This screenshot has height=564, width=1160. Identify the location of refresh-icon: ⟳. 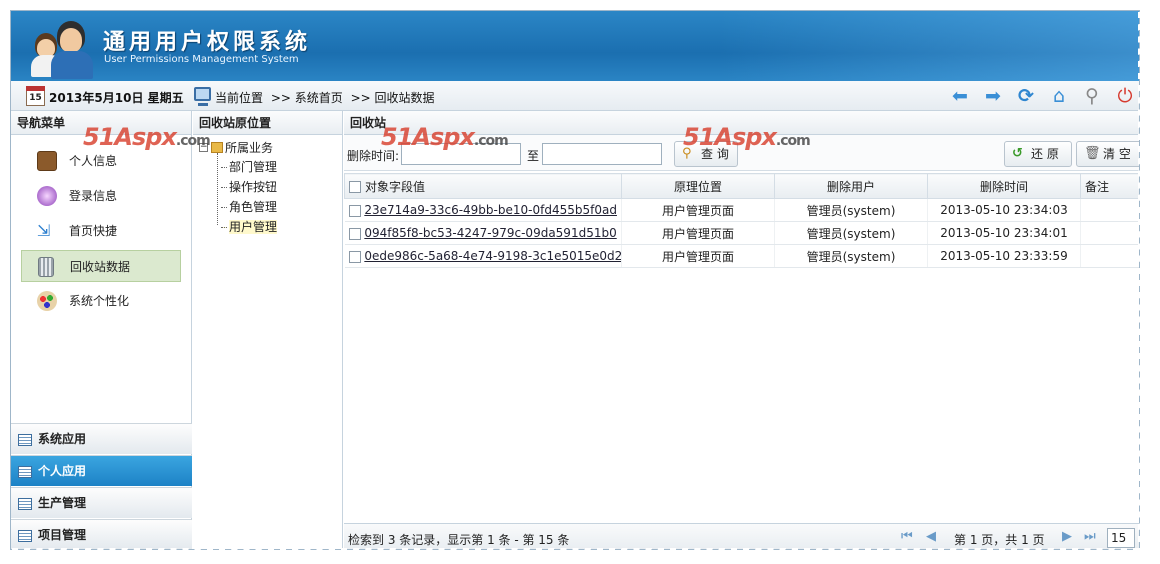
(1026, 96).